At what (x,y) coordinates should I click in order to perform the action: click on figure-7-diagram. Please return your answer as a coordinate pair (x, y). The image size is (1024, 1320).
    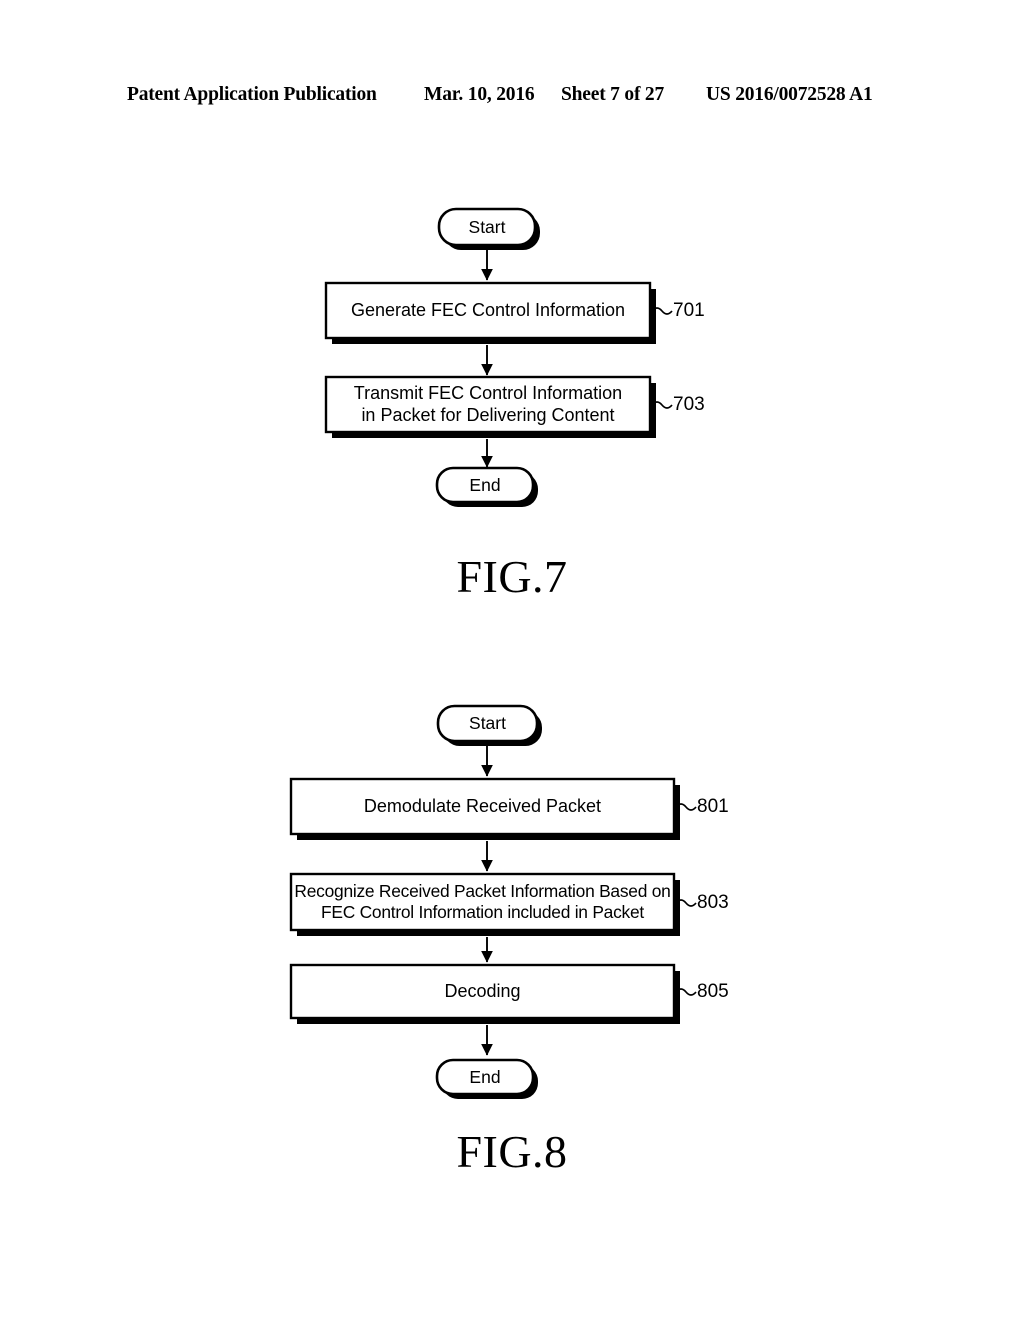
    Looking at the image, I should click on (498, 357).